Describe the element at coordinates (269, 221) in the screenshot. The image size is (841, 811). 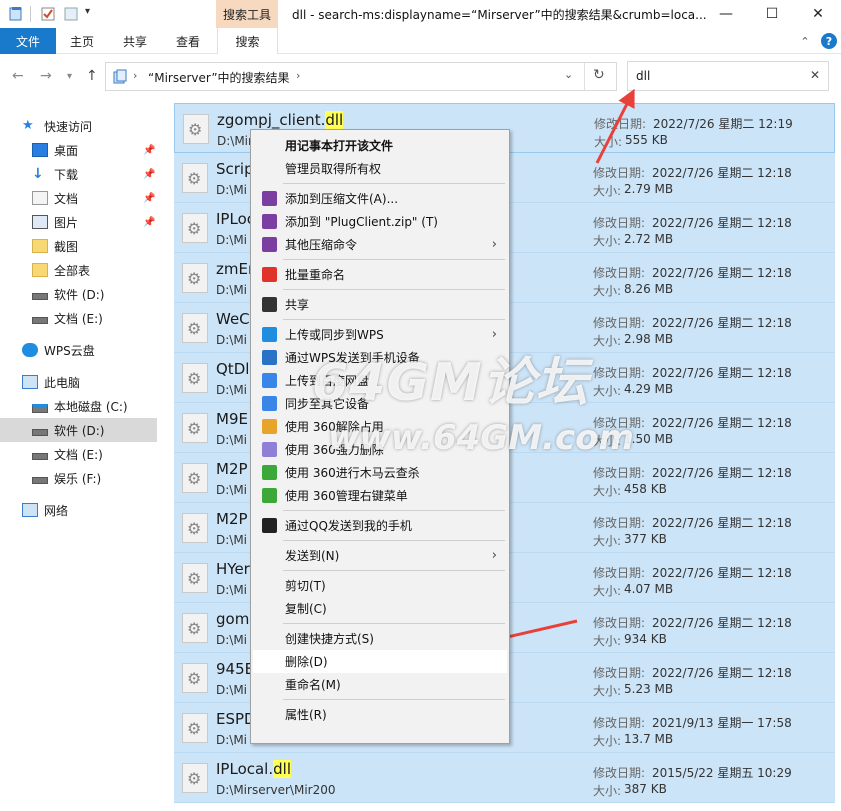
I see `winrar-icon` at that location.